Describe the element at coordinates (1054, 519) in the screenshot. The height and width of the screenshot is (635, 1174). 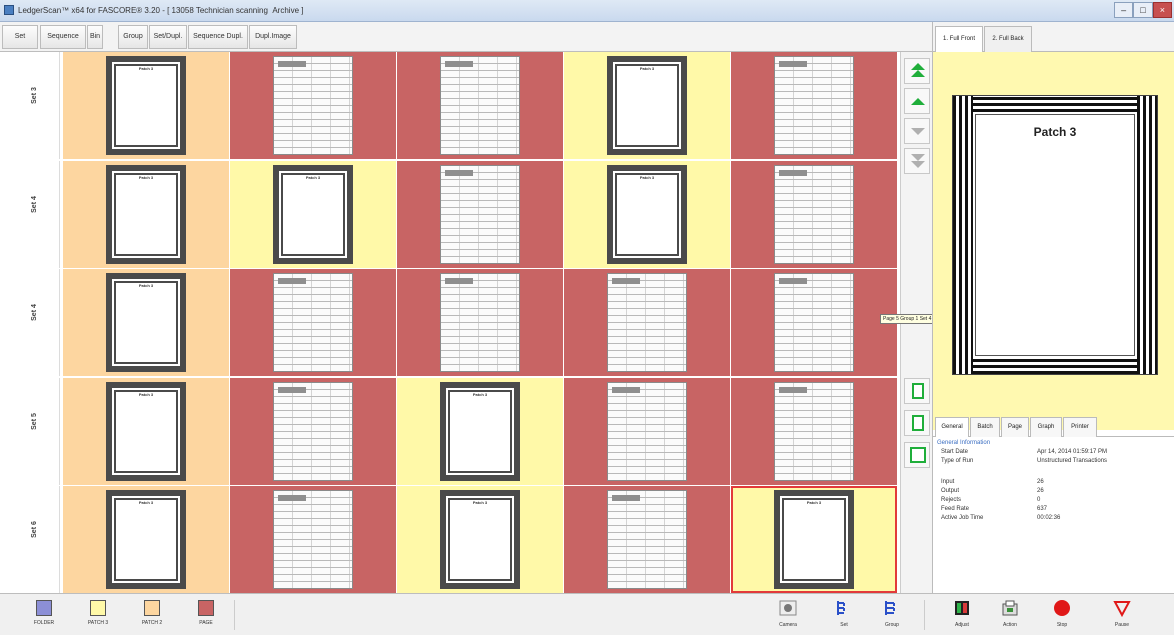
I see `info-row: Active Job Time 00:02:36` at that location.